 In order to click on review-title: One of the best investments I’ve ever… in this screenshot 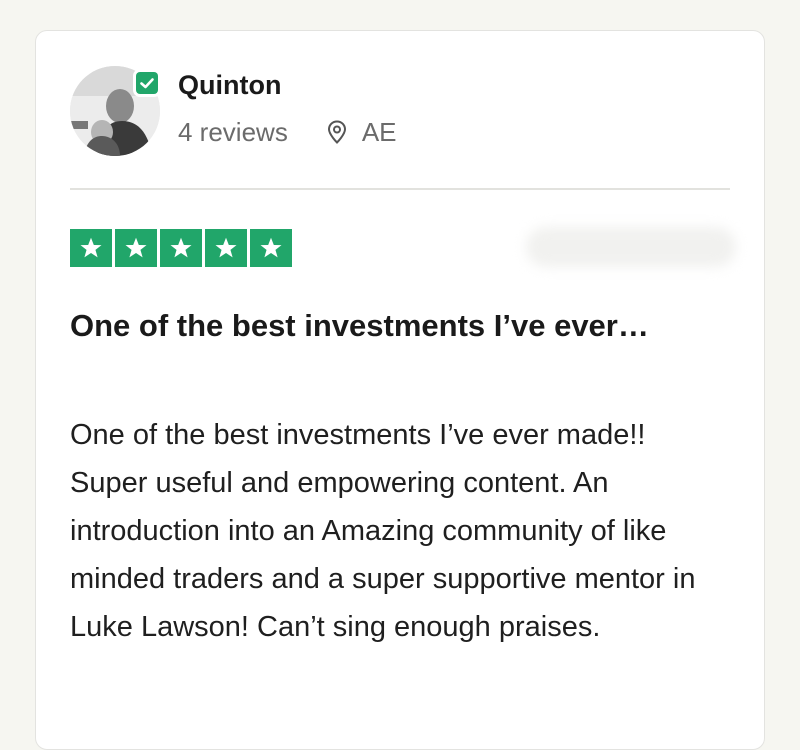, I will do `click(390, 326)`.